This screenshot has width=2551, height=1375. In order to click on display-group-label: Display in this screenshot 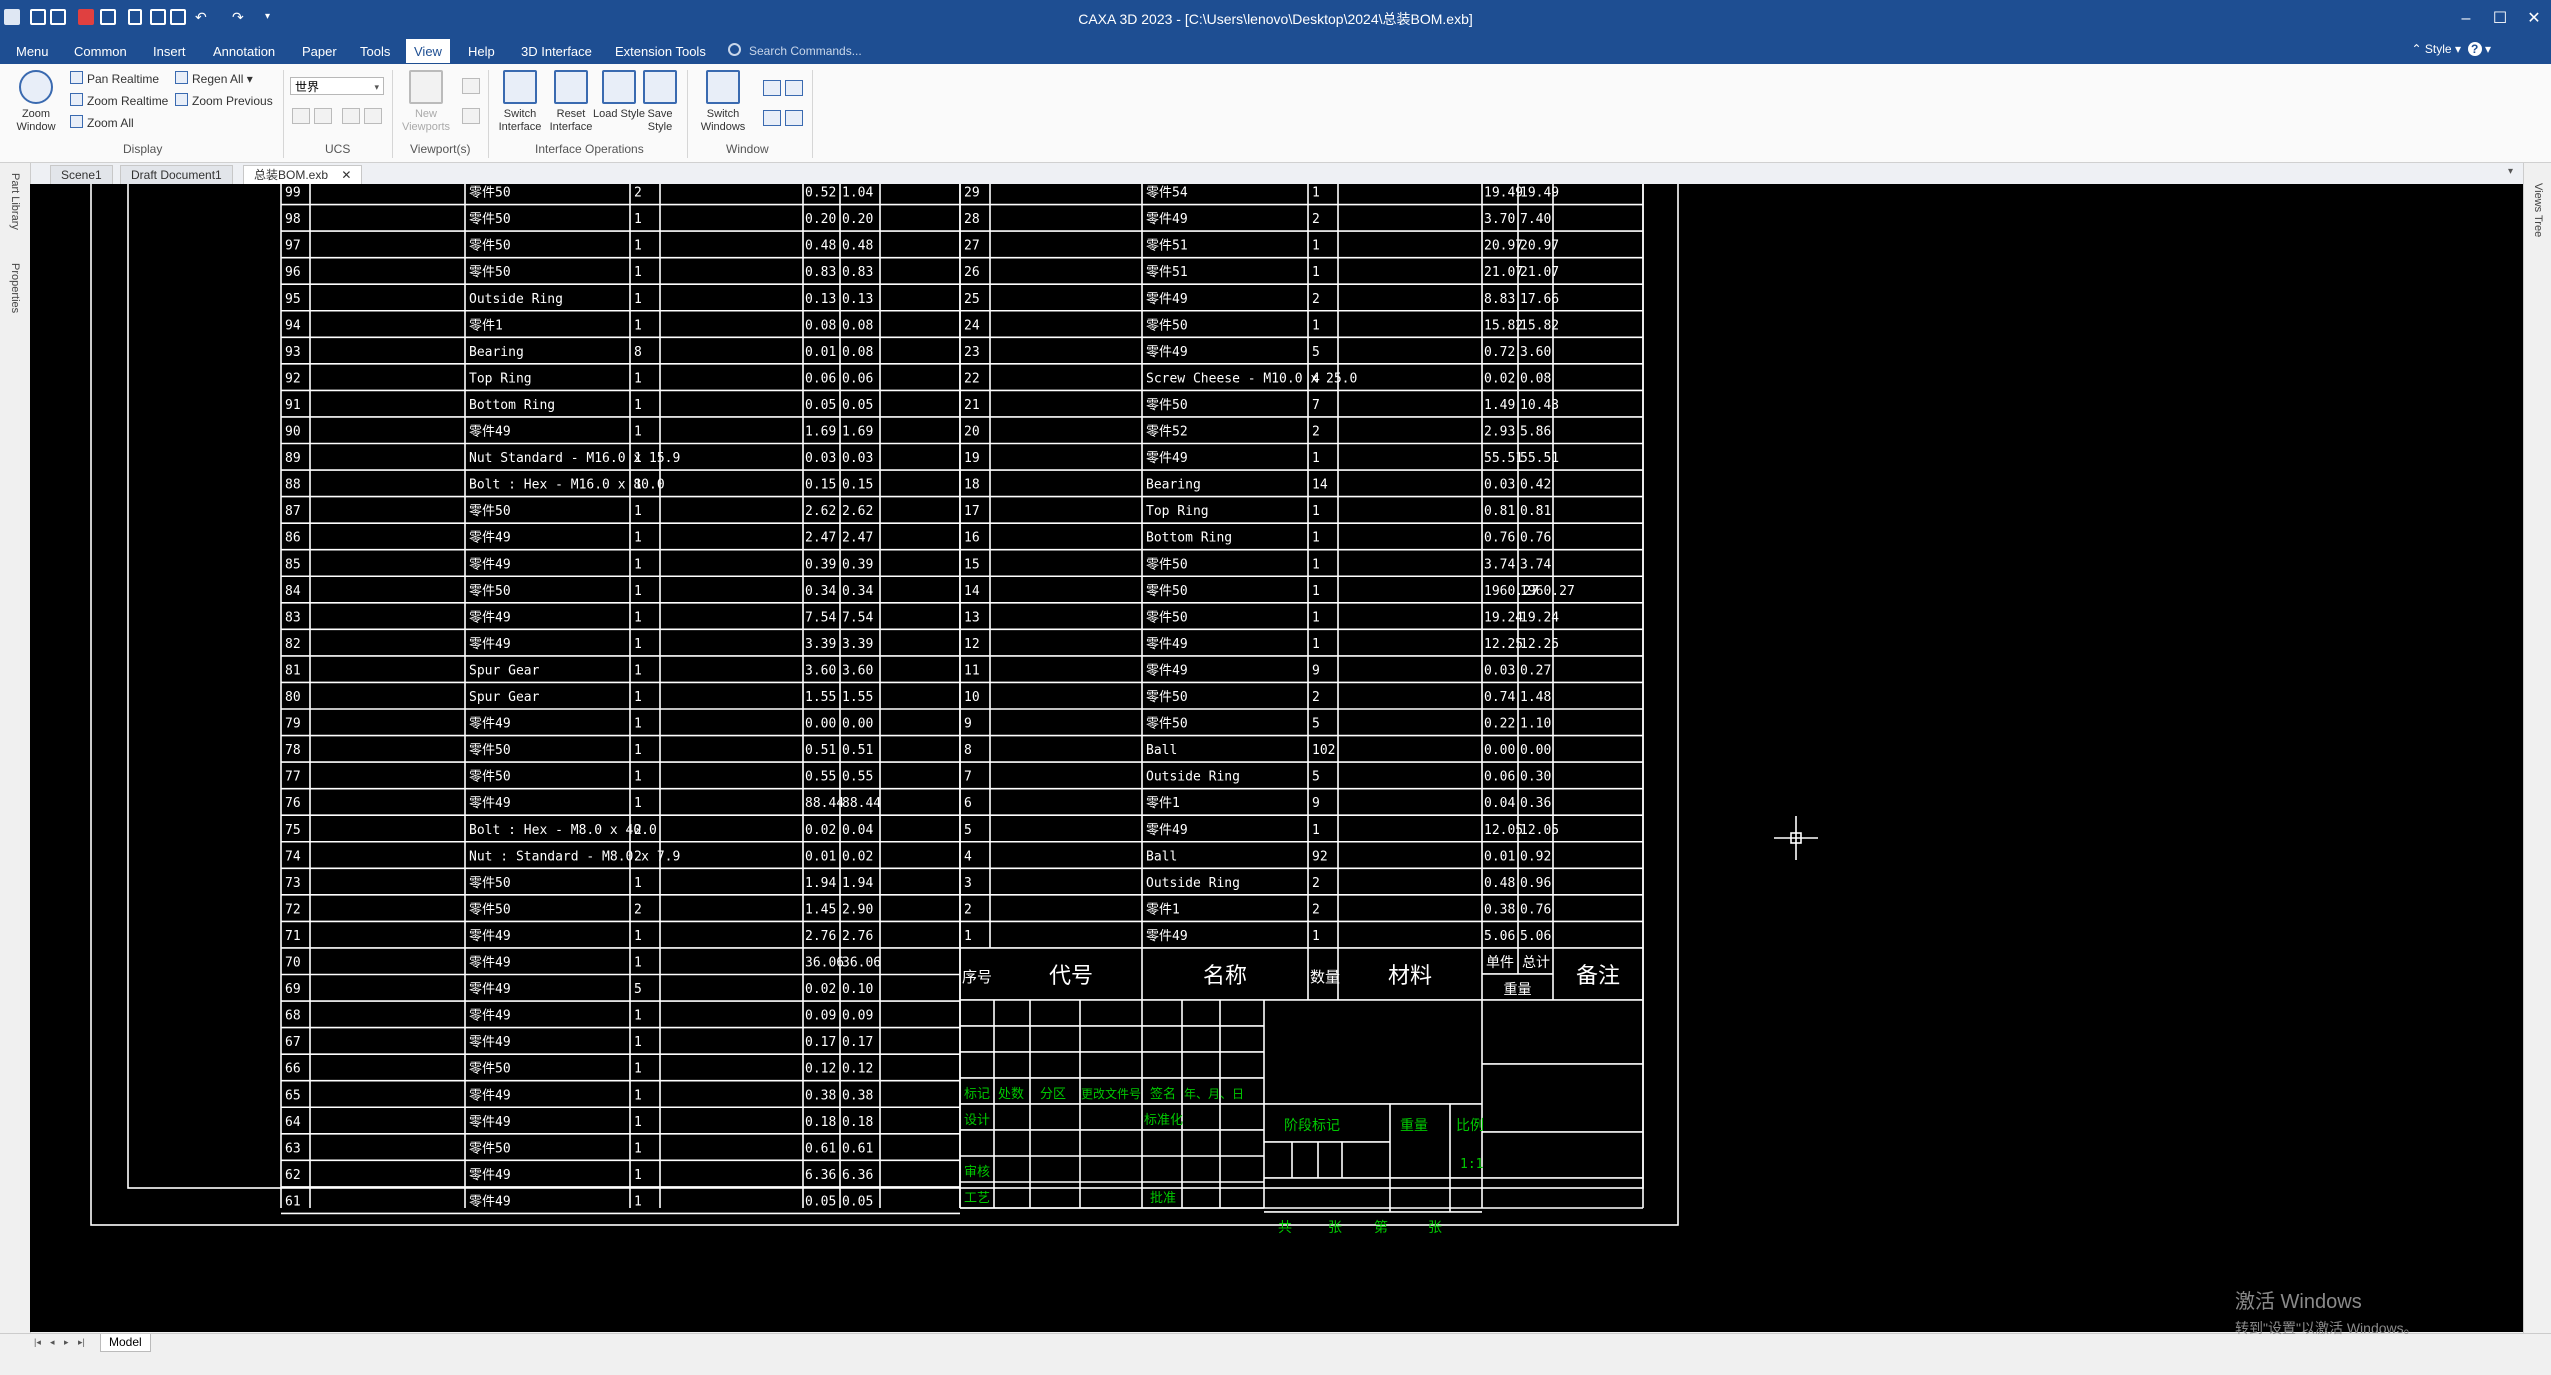, I will do `click(143, 149)`.